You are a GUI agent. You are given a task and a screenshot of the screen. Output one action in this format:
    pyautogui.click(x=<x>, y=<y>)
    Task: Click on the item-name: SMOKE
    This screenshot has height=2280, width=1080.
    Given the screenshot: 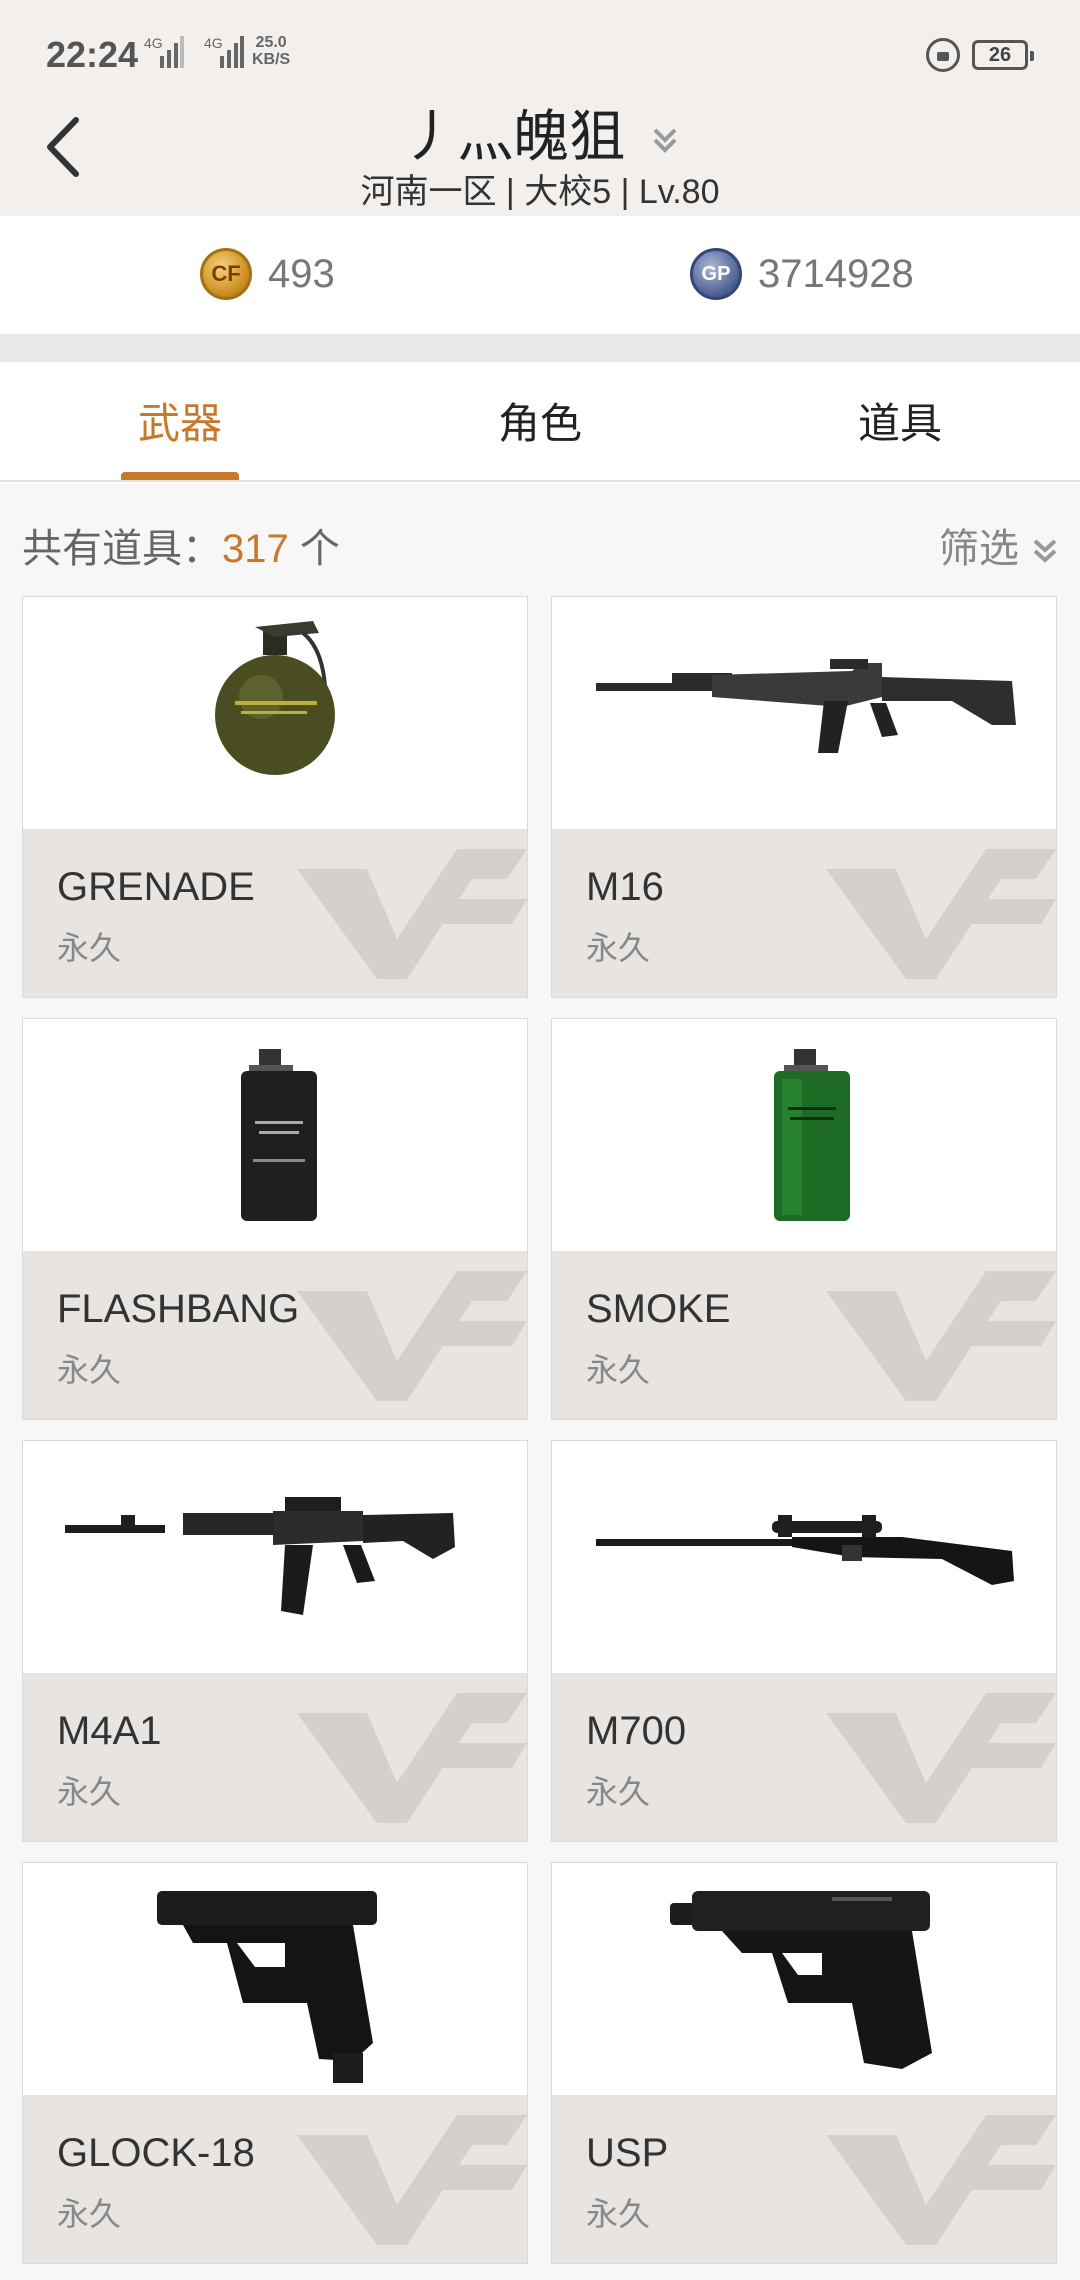 What is the action you would take?
    pyautogui.click(x=658, y=1309)
    